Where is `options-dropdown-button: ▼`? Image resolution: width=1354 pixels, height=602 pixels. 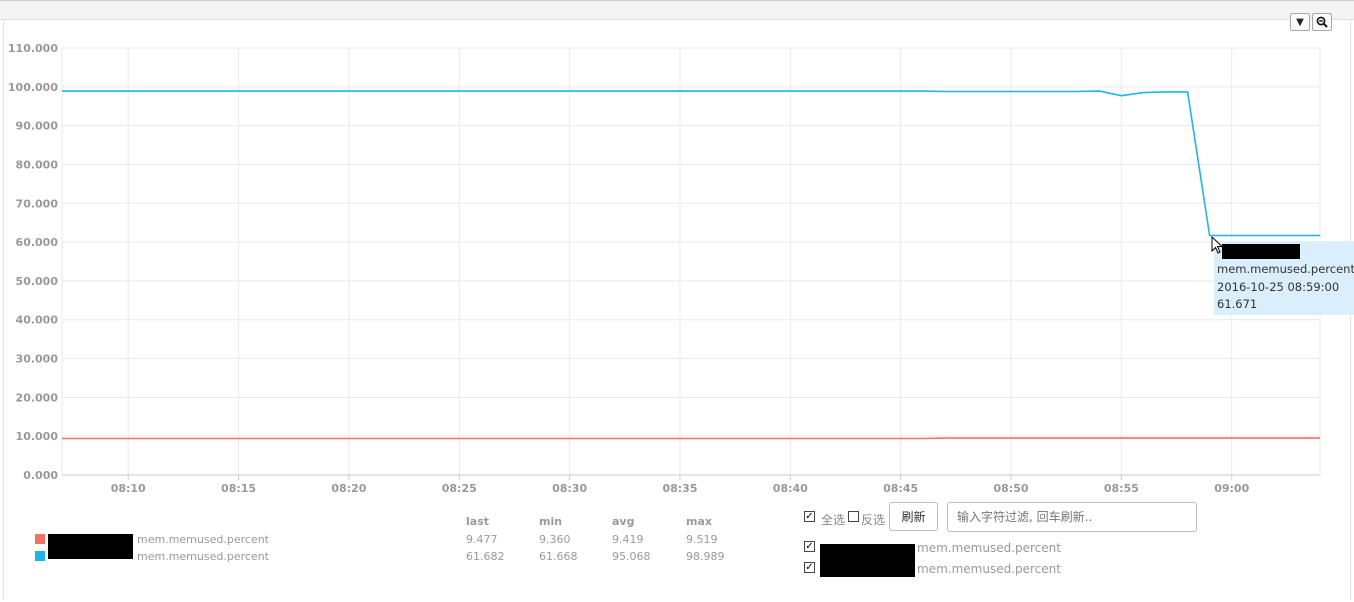
options-dropdown-button: ▼ is located at coordinates (1300, 22).